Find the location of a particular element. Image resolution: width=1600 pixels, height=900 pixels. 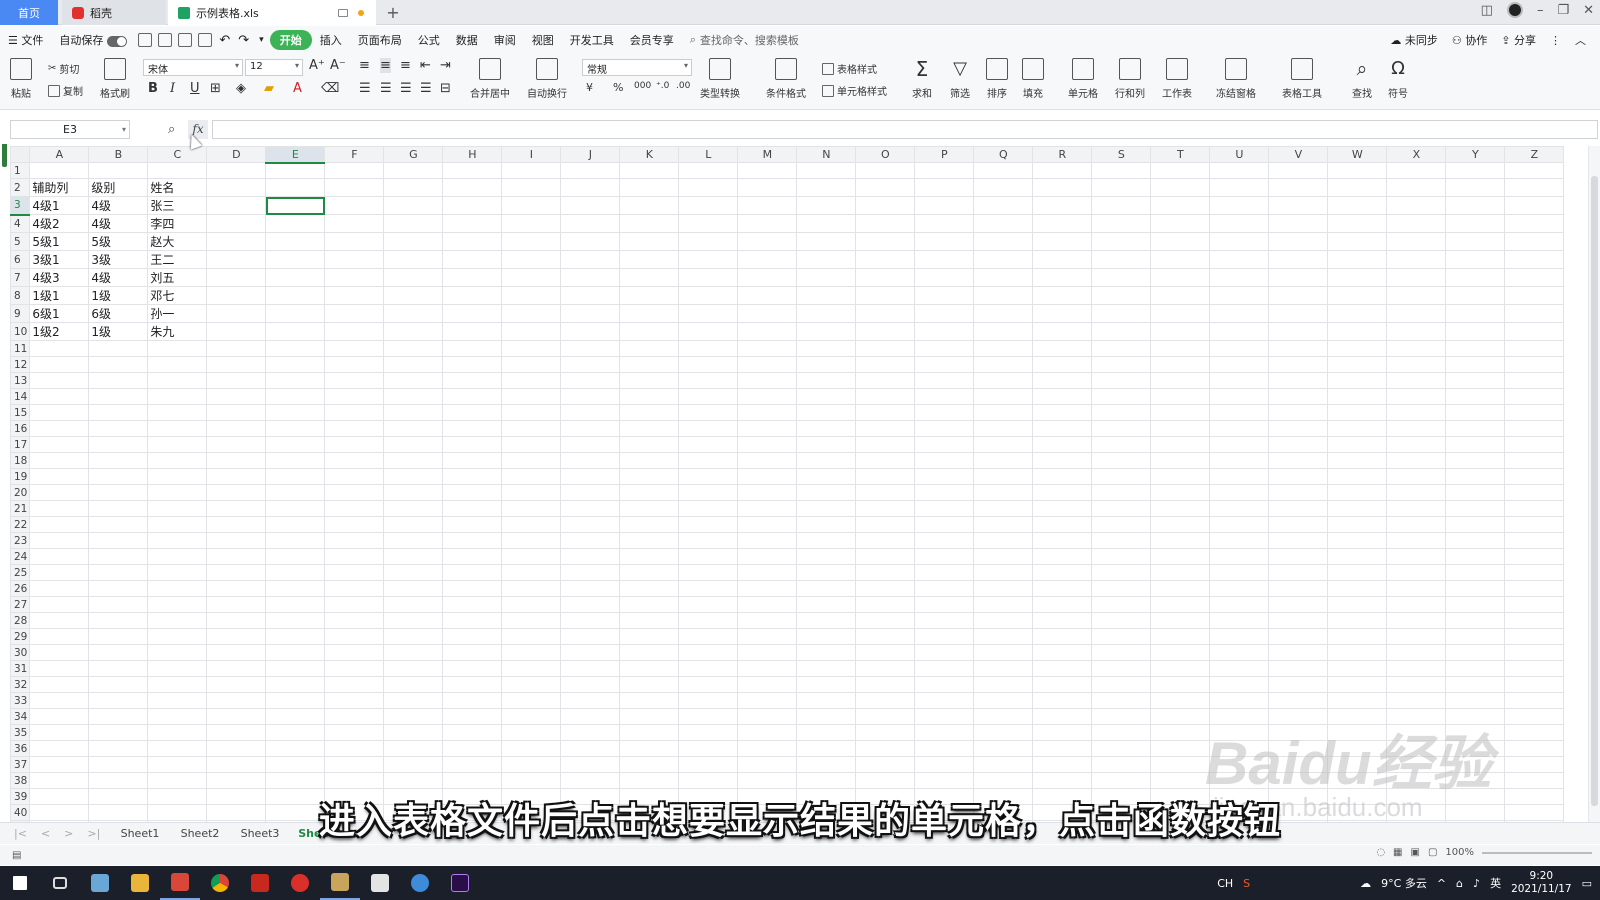

redo-icon: ↷ is located at coordinates (243, 40).